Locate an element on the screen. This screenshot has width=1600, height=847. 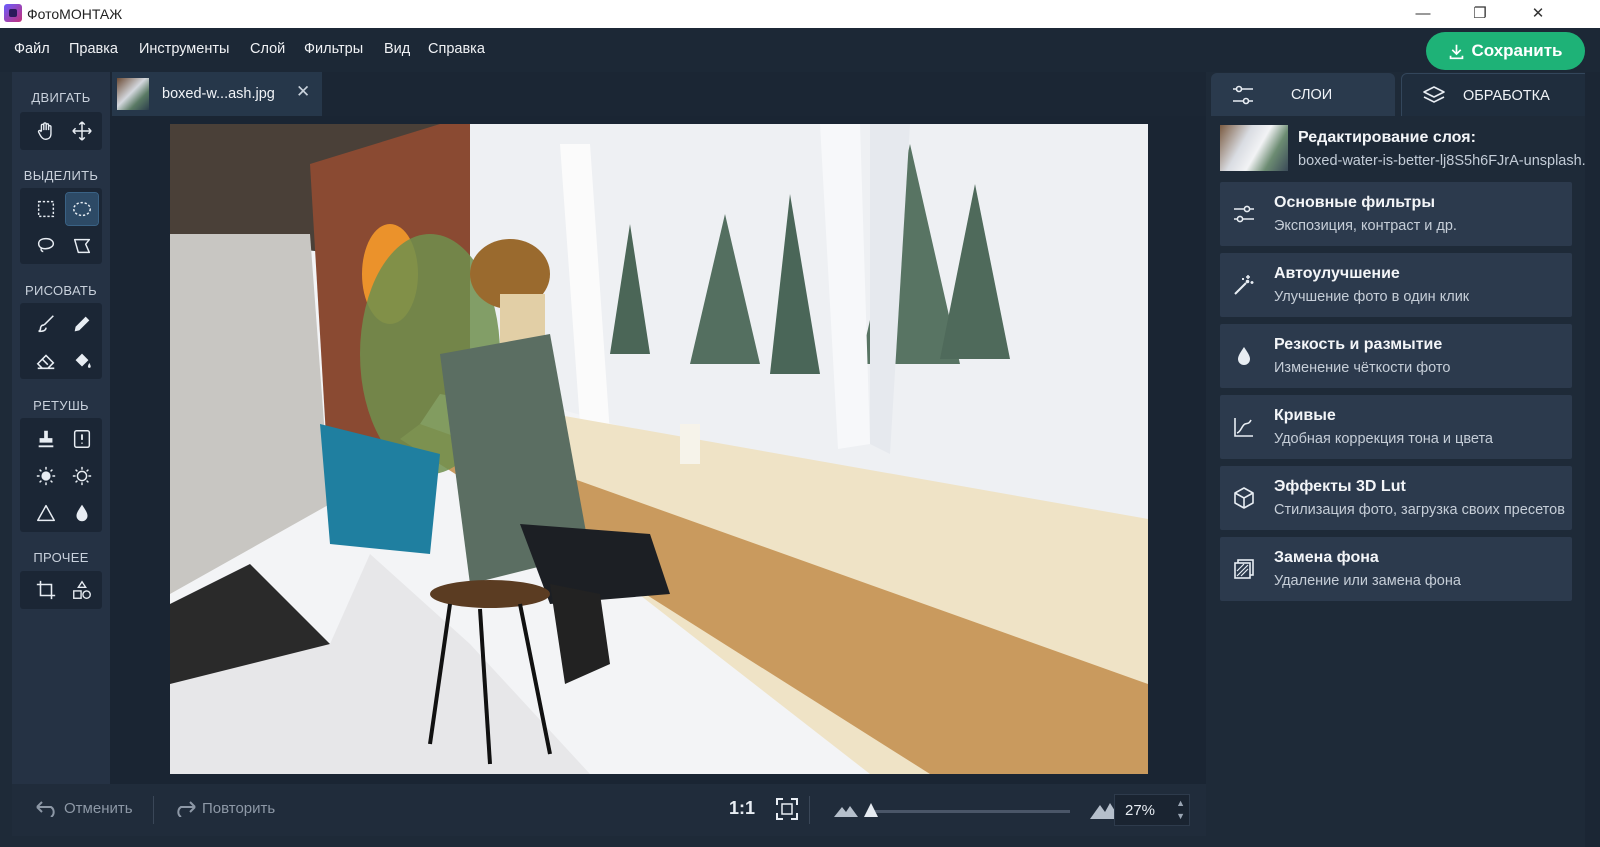
tool-card-subtitle: Экспозиция, контраст и др. is located at coordinates (1365, 226).